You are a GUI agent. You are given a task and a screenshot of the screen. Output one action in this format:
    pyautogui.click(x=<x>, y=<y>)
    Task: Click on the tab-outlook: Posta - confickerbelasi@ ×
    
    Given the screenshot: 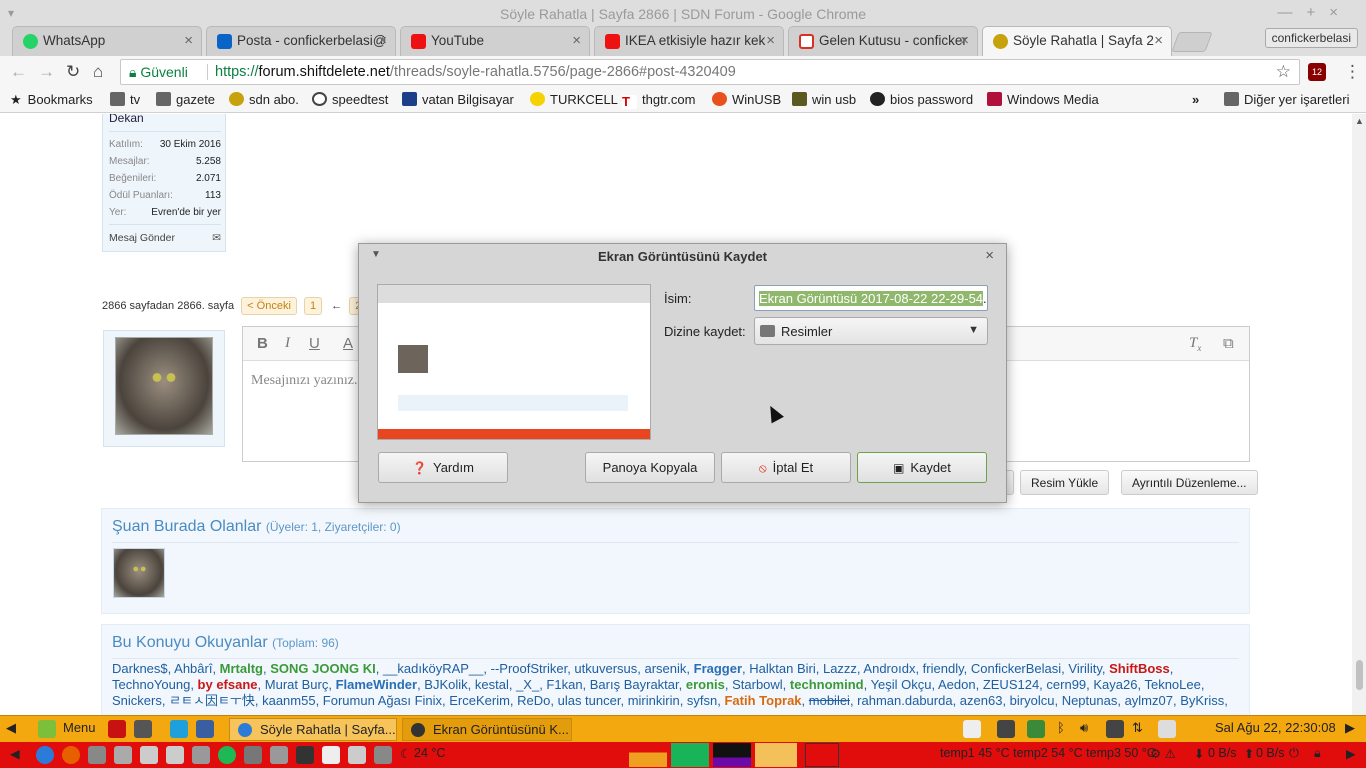 What is the action you would take?
    pyautogui.click(x=301, y=41)
    